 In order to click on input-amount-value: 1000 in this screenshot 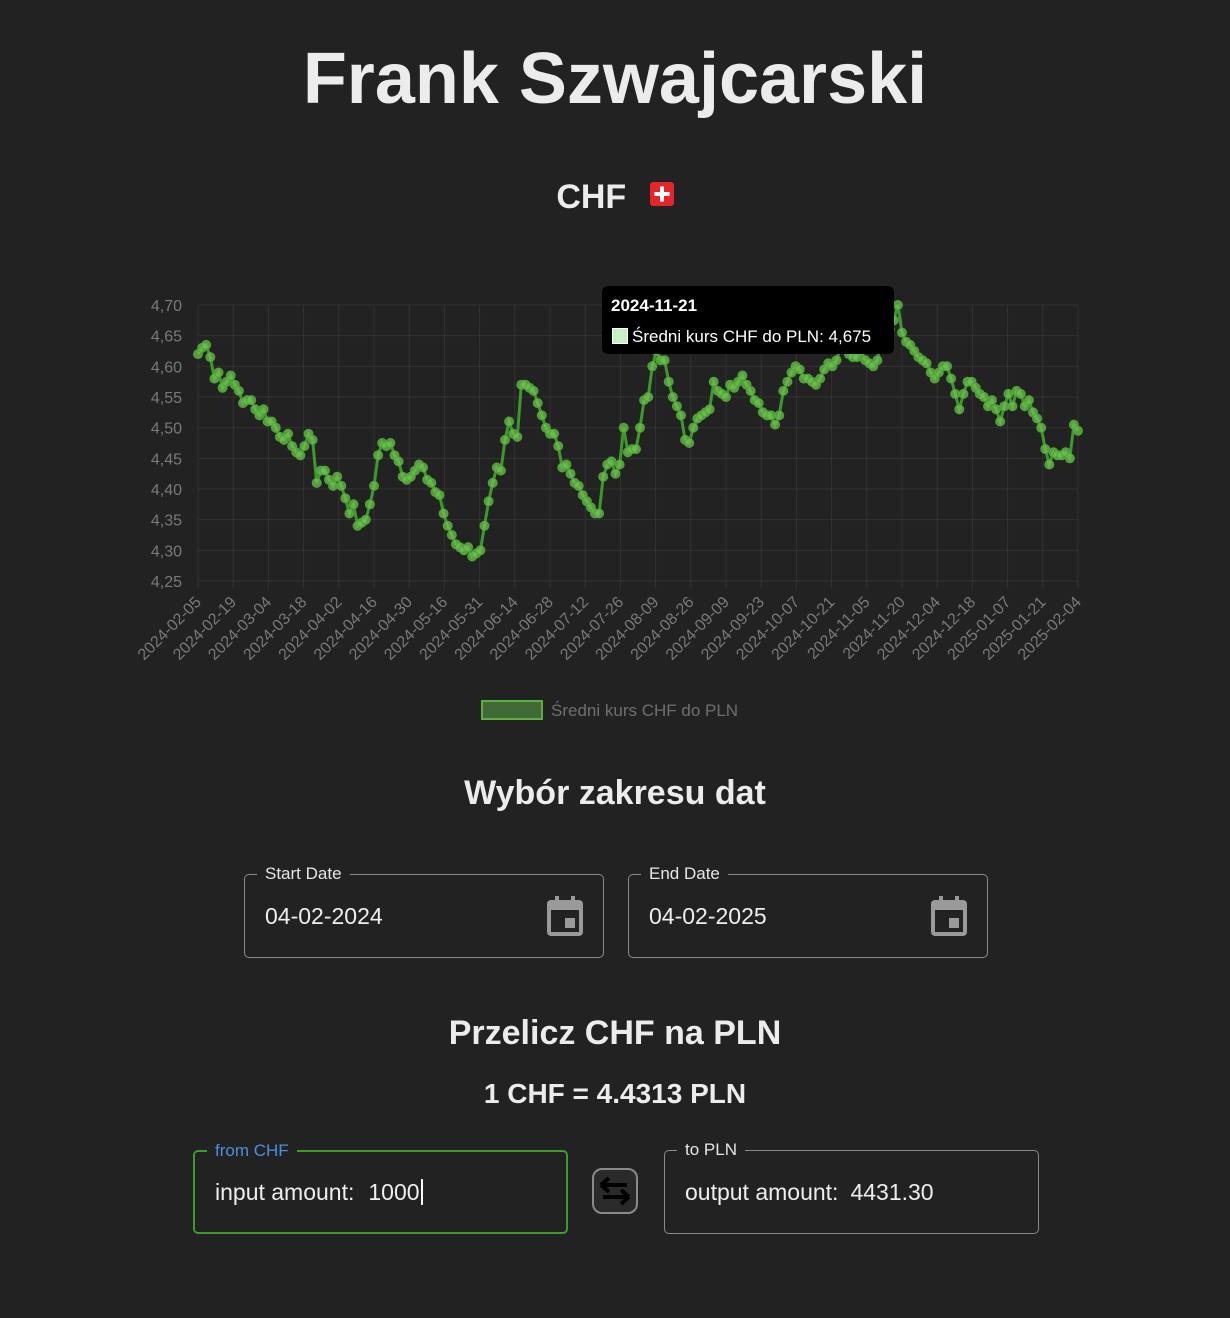, I will do `click(393, 1192)`.